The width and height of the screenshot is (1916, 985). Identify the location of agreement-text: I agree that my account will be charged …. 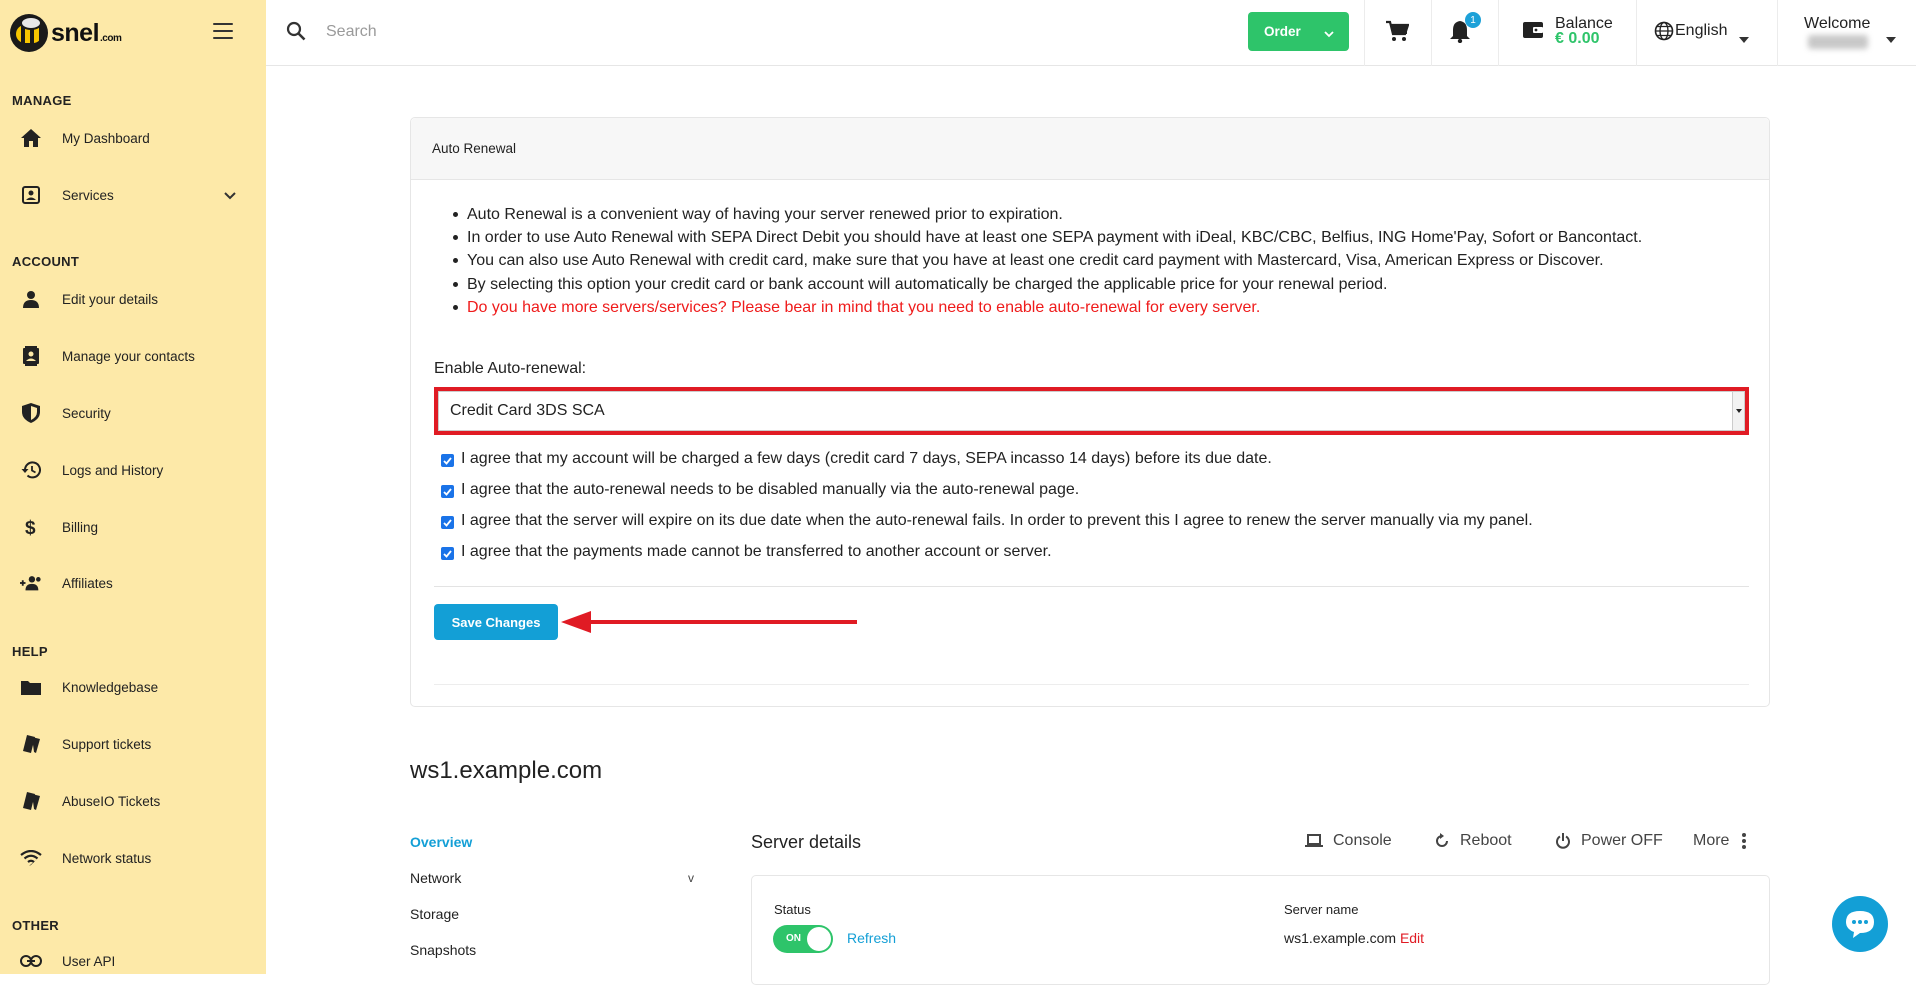
(866, 458).